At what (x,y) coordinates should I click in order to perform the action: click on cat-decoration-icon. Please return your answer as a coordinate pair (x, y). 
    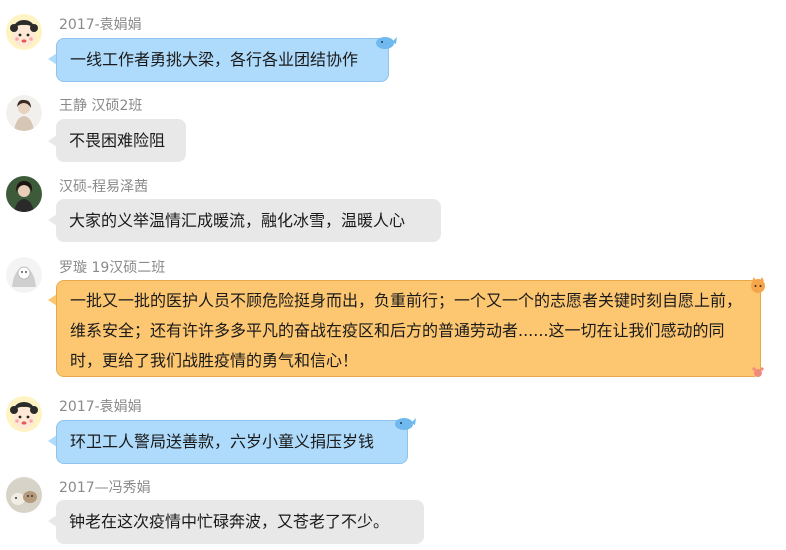
    Looking at the image, I should click on (758, 285).